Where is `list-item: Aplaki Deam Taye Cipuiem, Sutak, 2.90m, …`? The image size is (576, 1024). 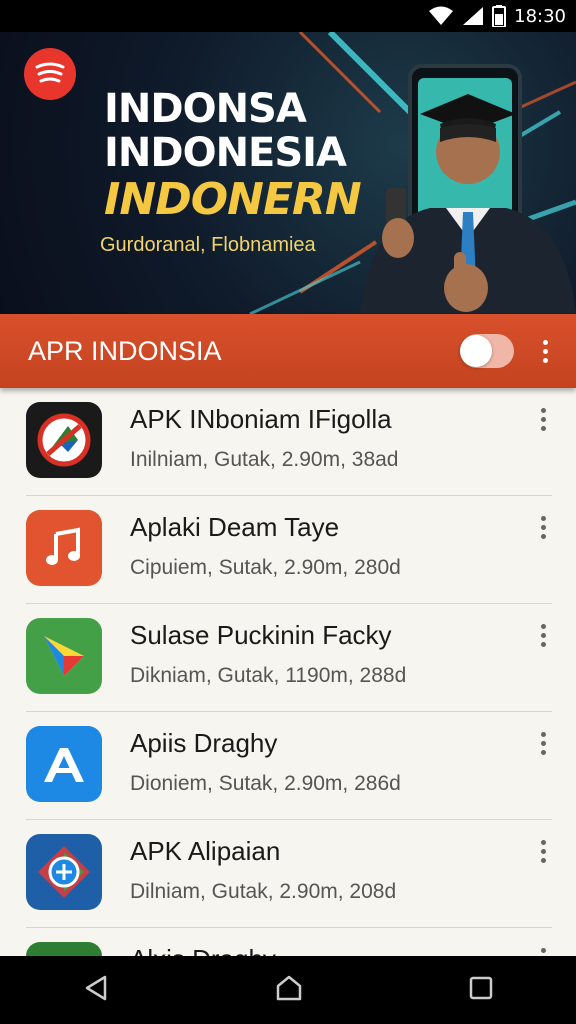 list-item: Aplaki Deam Taye Cipuiem, Sutak, 2.90m, … is located at coordinates (289, 550).